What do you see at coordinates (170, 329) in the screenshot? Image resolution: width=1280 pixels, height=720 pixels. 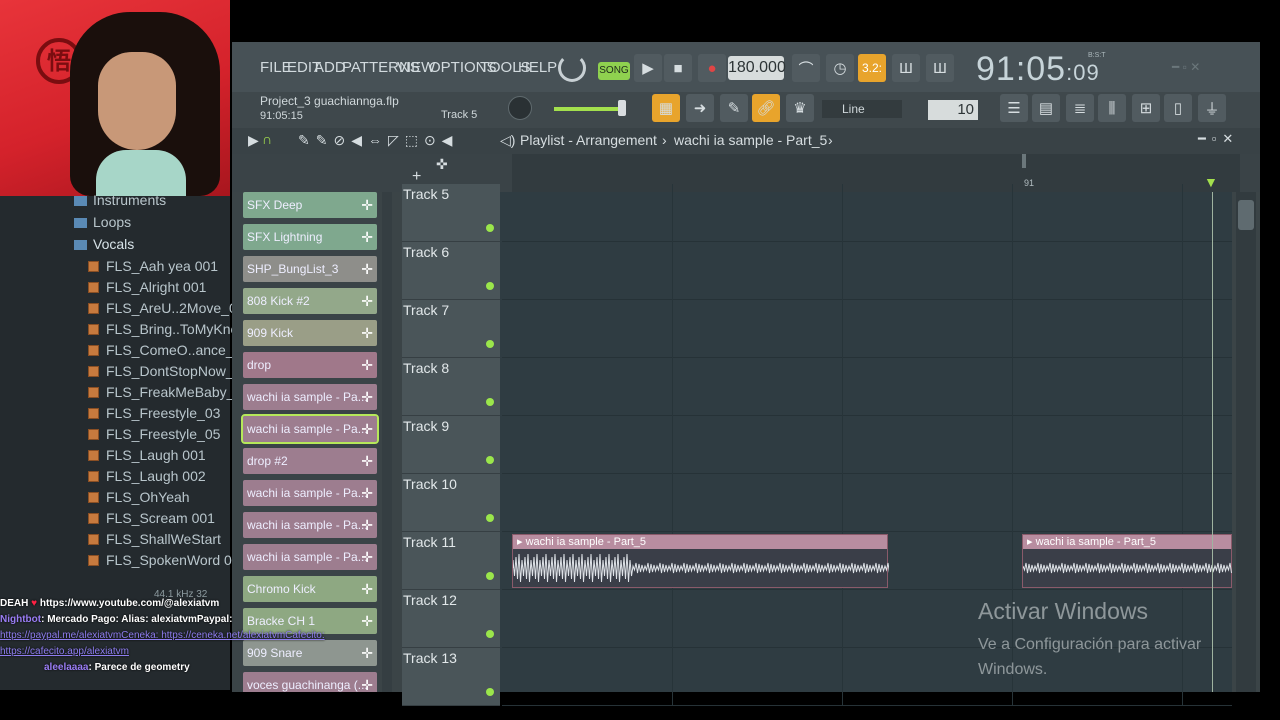 I see `browser-file-item: FLS_Bring..ToMyKnees` at bounding box center [170, 329].